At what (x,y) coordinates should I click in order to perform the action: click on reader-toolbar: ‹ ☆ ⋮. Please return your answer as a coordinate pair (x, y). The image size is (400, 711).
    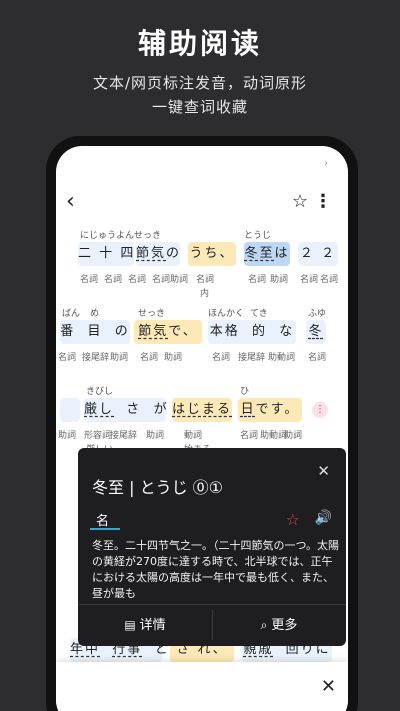
    Looking at the image, I should click on (202, 203).